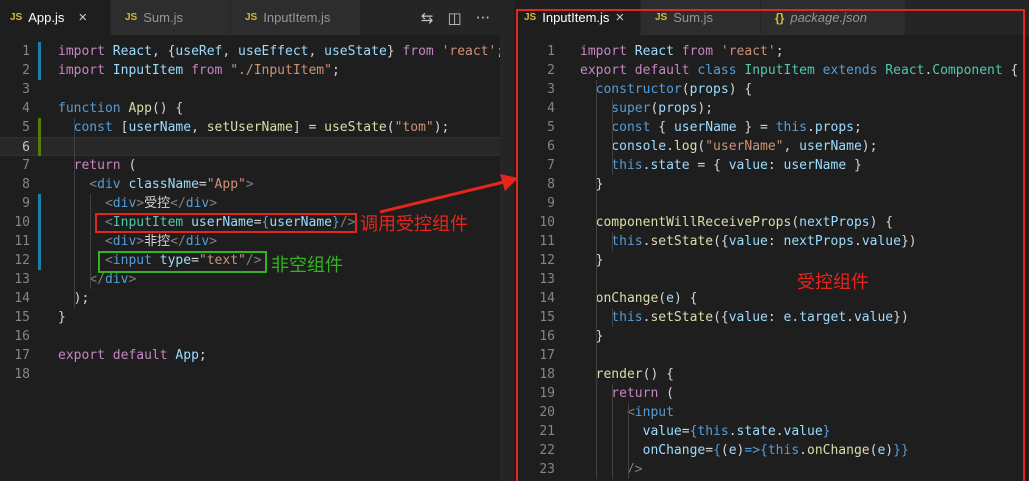  I want to click on split-editor-icon: ◫, so click(455, 18).